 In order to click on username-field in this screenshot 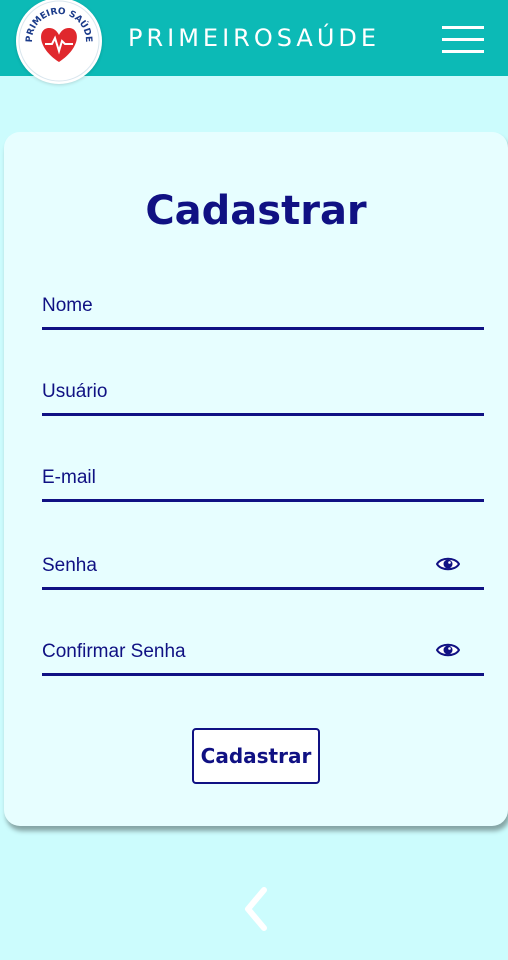, I will do `click(263, 386)`.